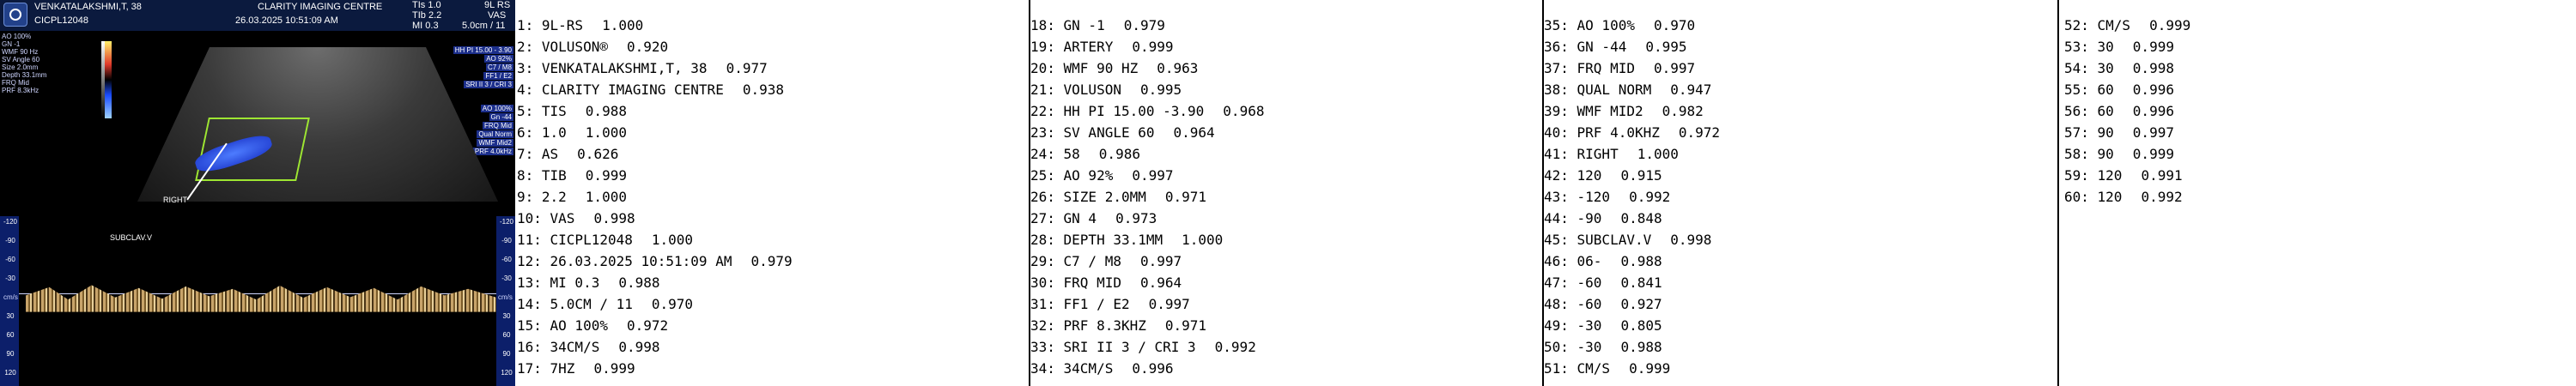  What do you see at coordinates (21, 67) in the screenshot?
I see `left-param: Size 2.0mm` at bounding box center [21, 67].